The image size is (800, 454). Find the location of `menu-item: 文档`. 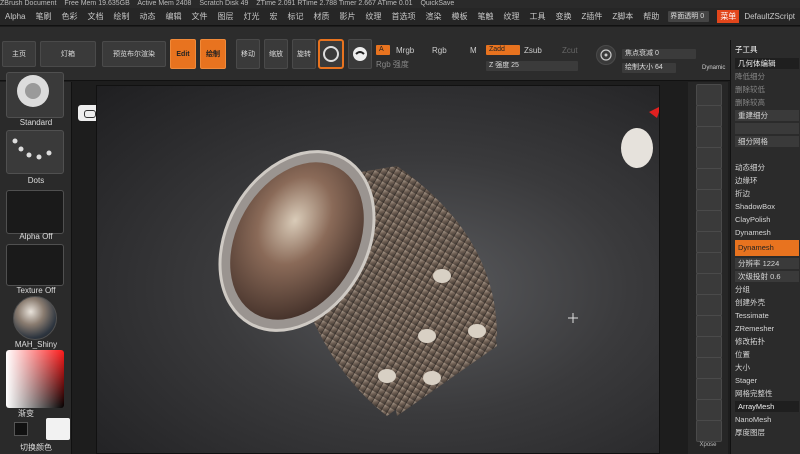

menu-item: 文档 is located at coordinates (95, 16).